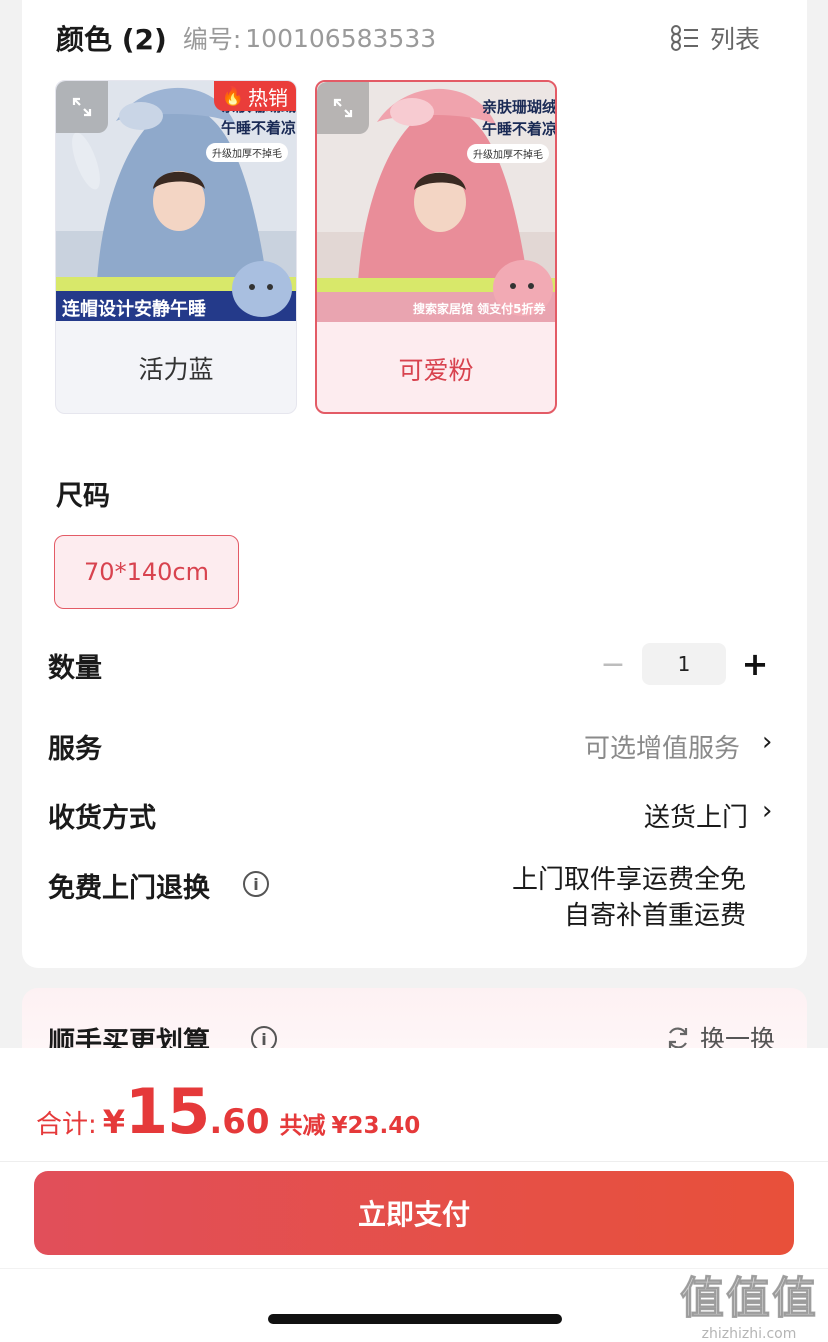 This screenshot has width=828, height=1342. I want to click on quantity-decrease-button: −, so click(613, 664).